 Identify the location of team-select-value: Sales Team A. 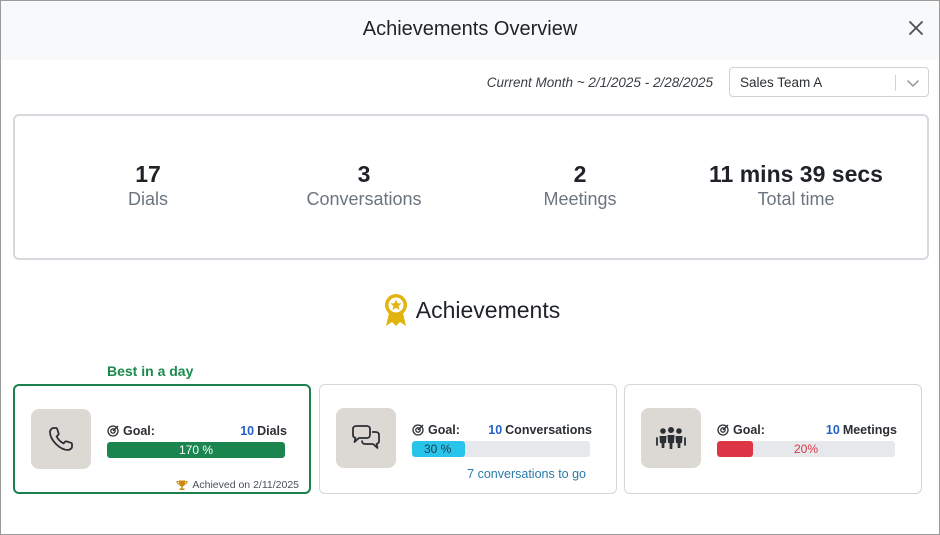
(781, 82).